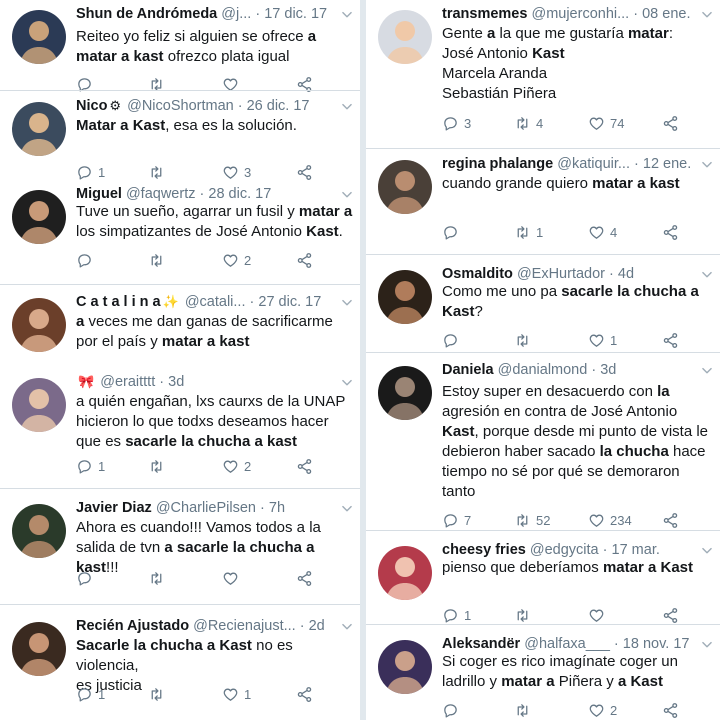  I want to click on retweet-button: 1, so click(528, 232).